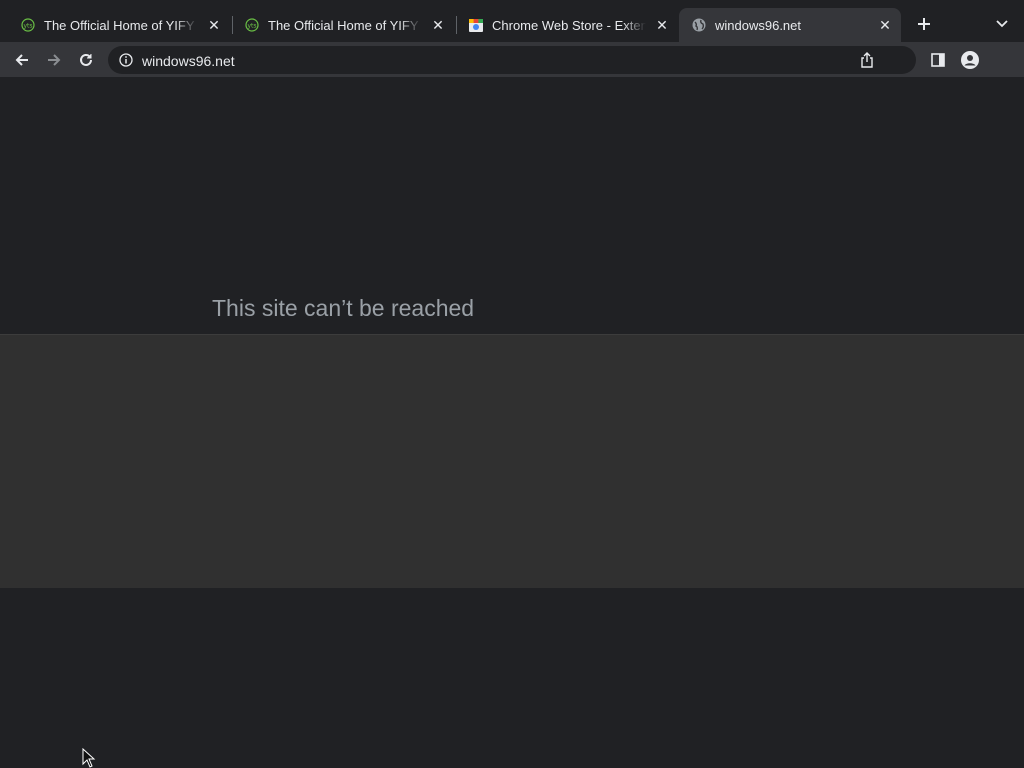 This screenshot has height=768, width=1024. I want to click on tab-chrome-web-store: Chrome Web Store - Extensions ✕, so click(567, 25).